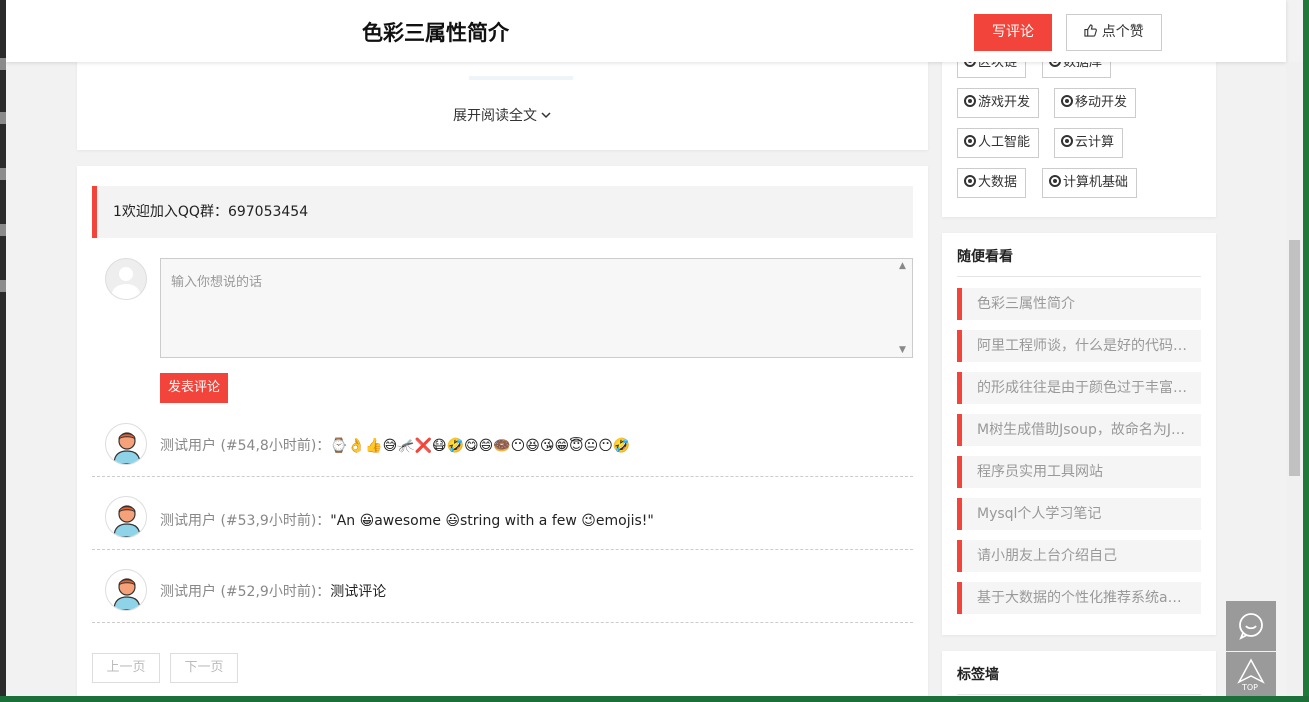 This screenshot has width=1309, height=702. Describe the element at coordinates (1079, 514) in the screenshot. I see `random-post-link: Mysql个人学习笔记` at that location.